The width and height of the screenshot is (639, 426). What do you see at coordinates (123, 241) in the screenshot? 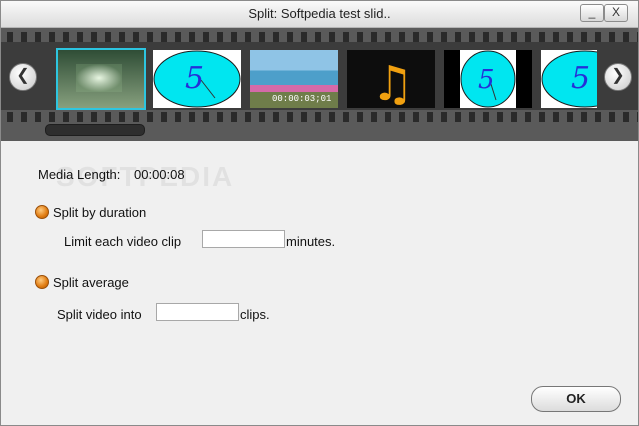
I see `limit-clip-prefix: Limit each video clip` at bounding box center [123, 241].